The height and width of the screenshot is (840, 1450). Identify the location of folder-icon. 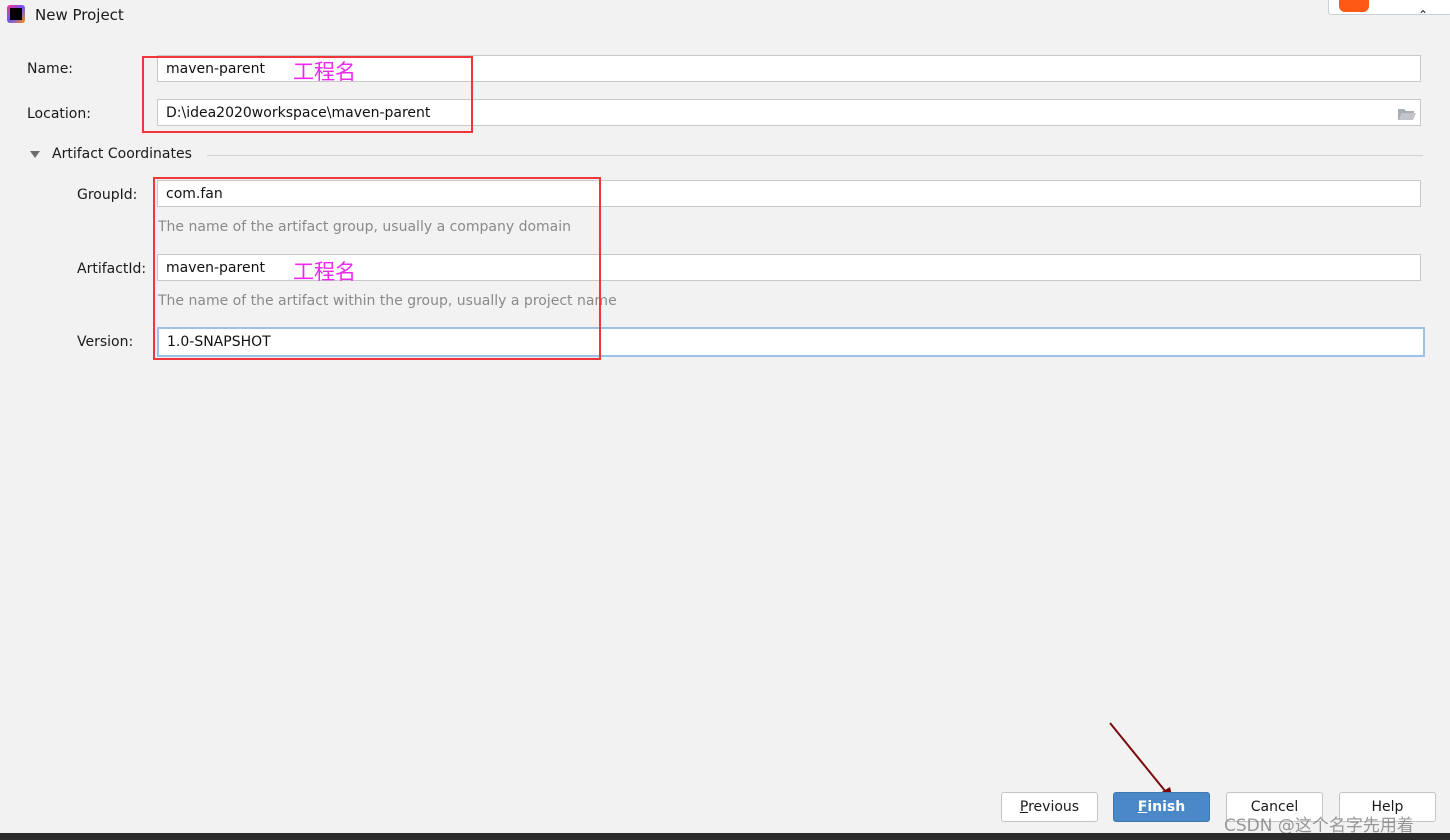
(1407, 113).